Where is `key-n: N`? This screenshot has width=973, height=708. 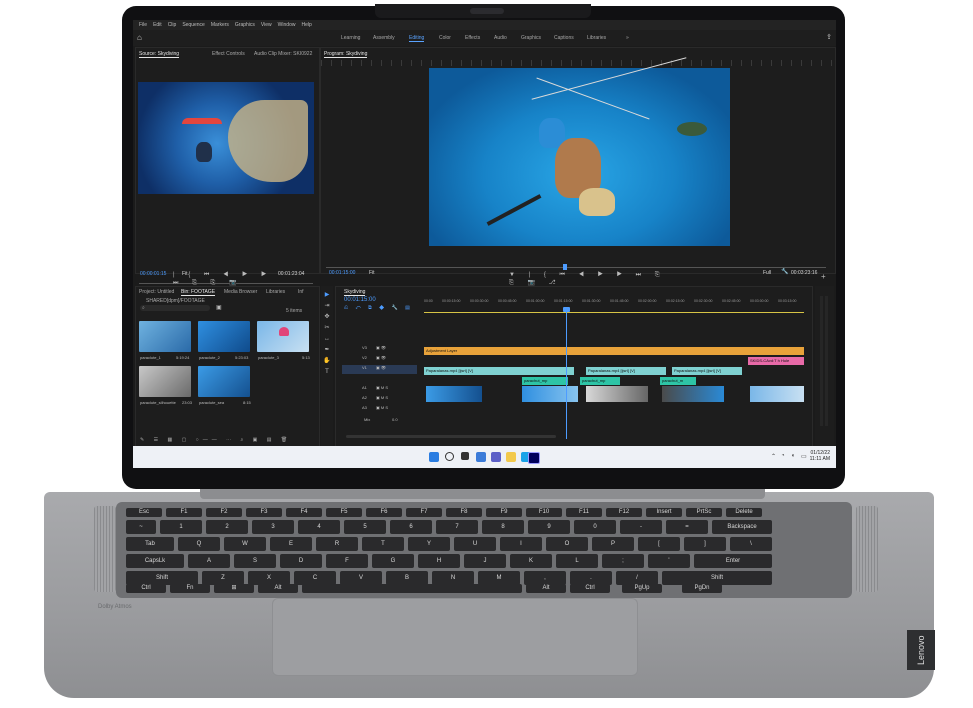 key-n: N is located at coordinates (453, 578).